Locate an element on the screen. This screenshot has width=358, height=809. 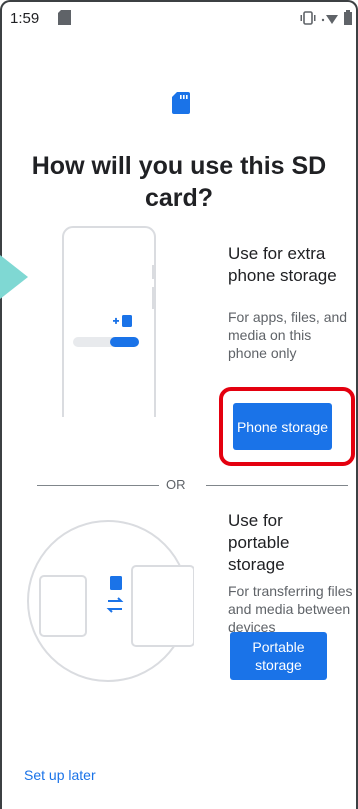
portable-storage-button: Portable storage is located at coordinates (278, 656).